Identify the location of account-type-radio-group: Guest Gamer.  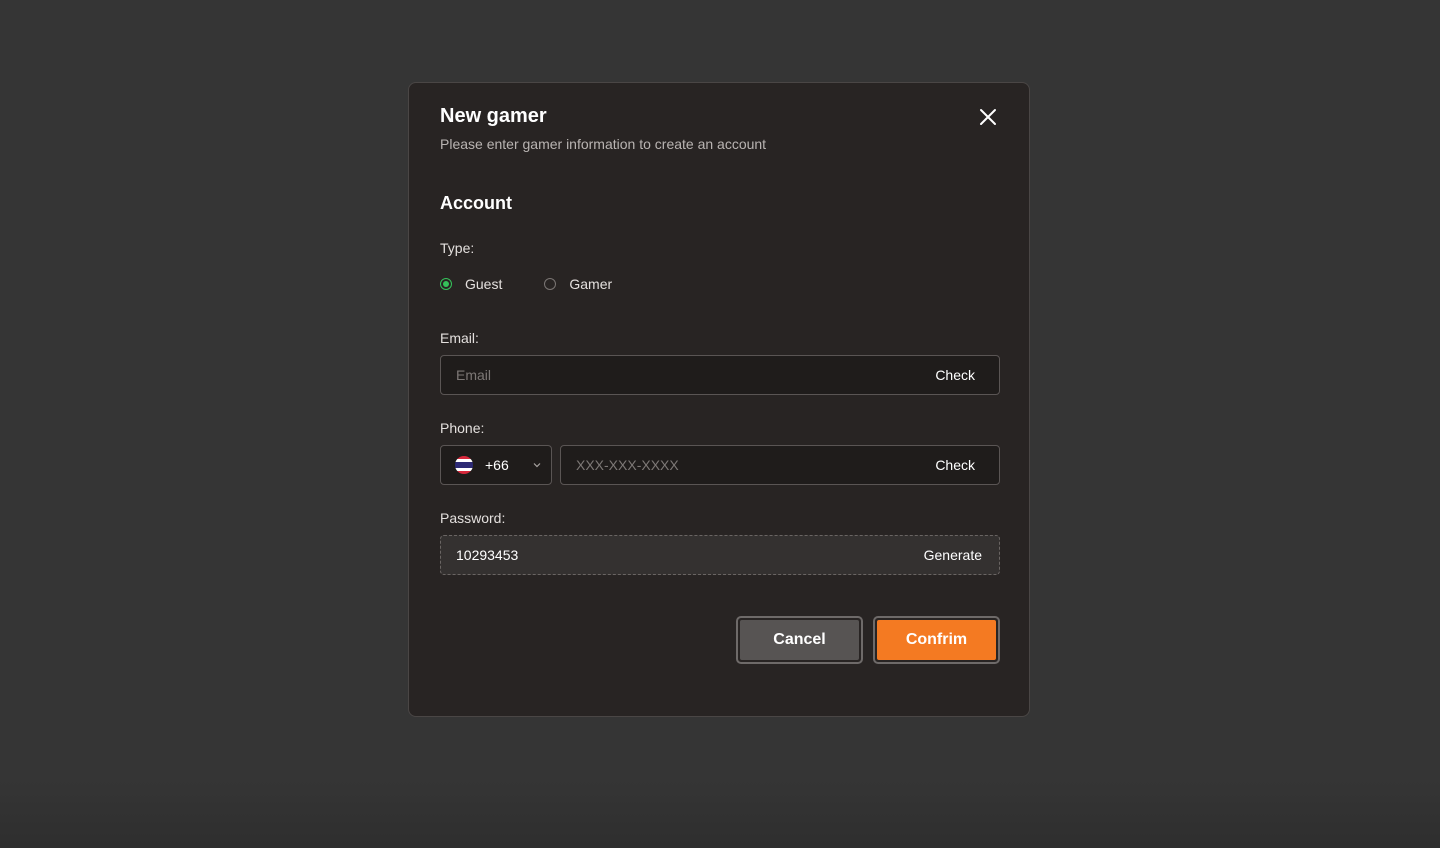
(547, 284).